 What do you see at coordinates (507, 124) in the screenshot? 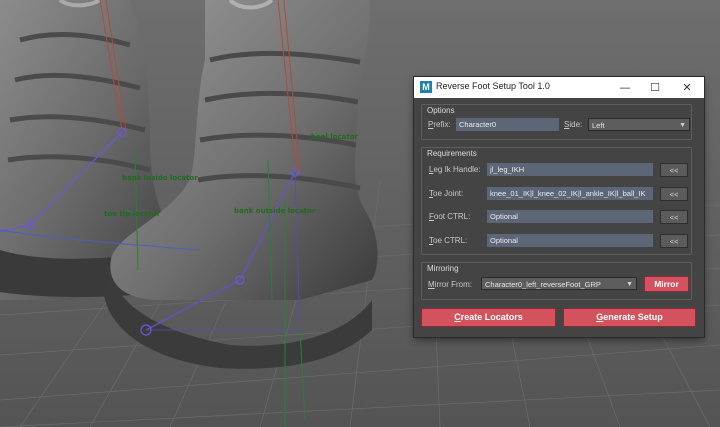
I see `prefix-input: Character0` at bounding box center [507, 124].